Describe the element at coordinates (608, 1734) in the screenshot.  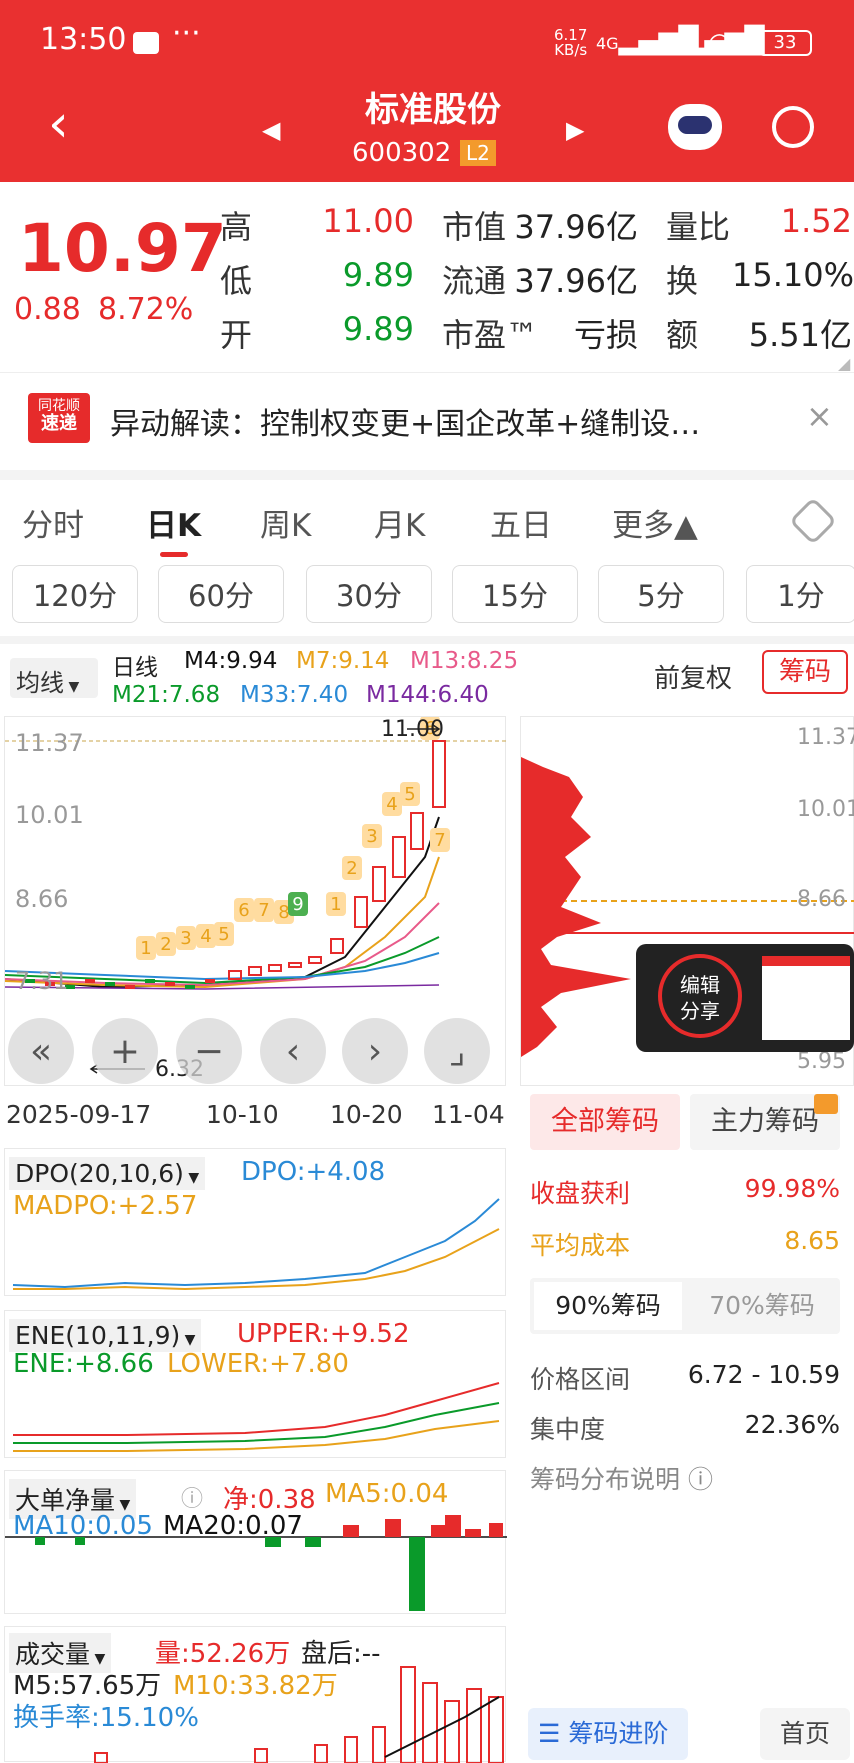
I see `chip-advanced-button: ☰ 筹码进阶` at that location.